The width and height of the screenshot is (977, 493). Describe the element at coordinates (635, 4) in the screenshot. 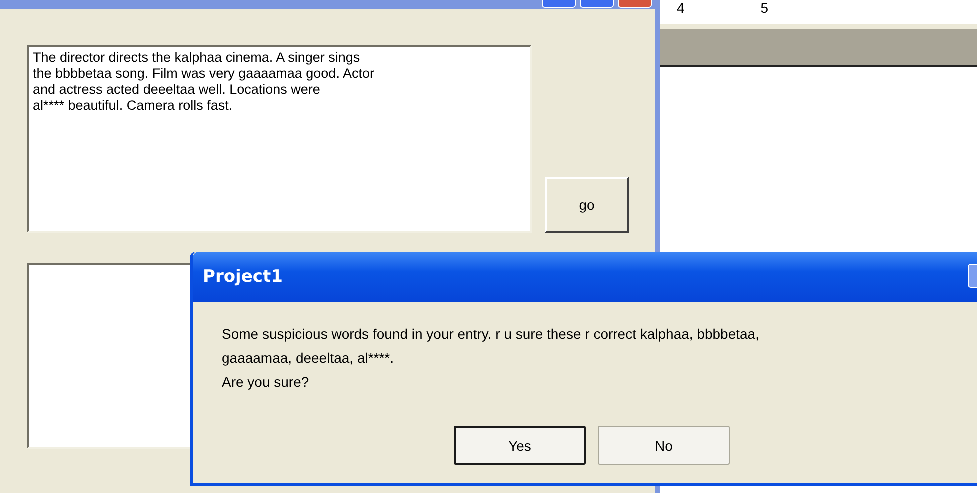

I see `close-button` at that location.